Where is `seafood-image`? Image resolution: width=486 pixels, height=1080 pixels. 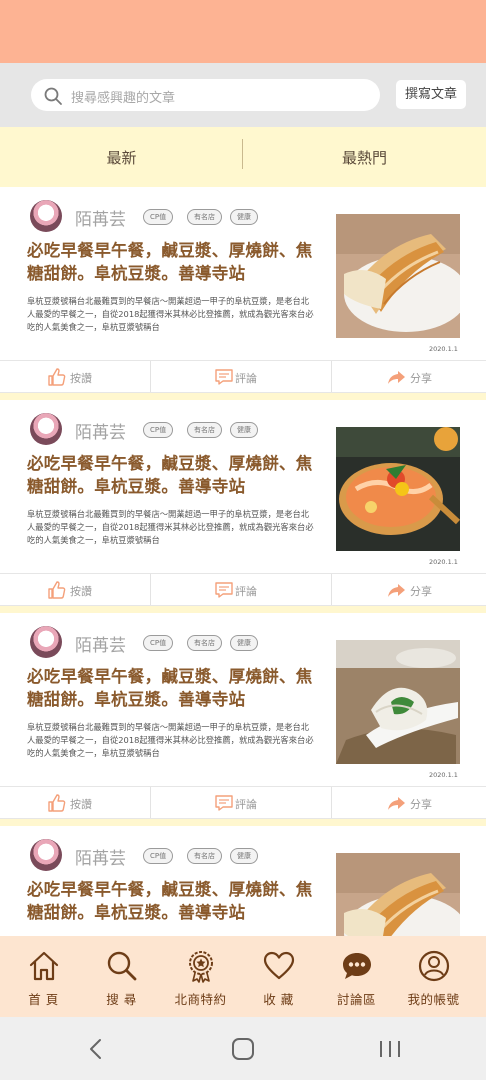
seafood-image is located at coordinates (398, 489).